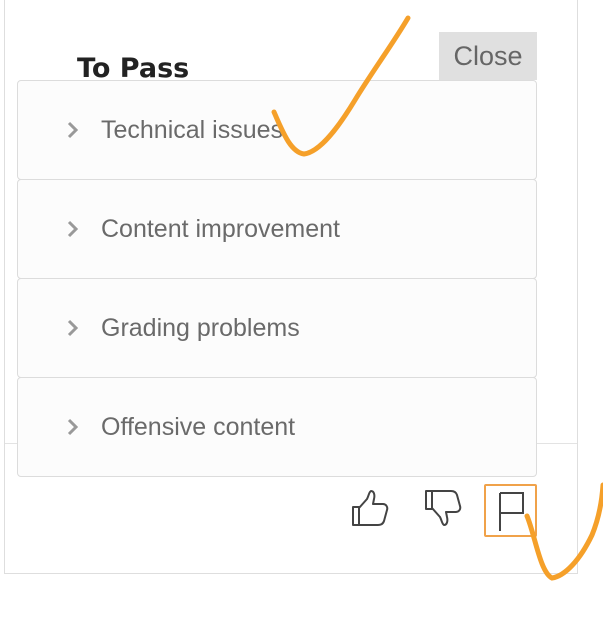 This screenshot has width=603, height=625. I want to click on menu-item-content-improvement: Content improvement, so click(277, 229).